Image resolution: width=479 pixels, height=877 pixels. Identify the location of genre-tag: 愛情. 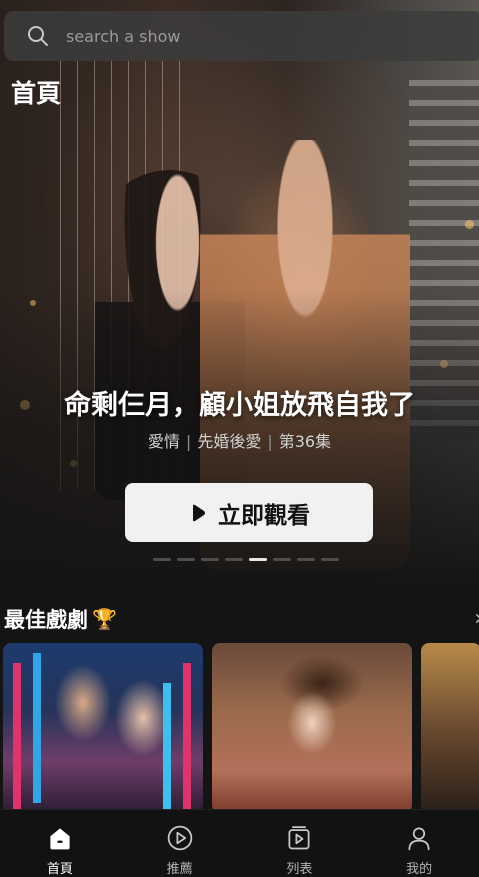
(163, 441).